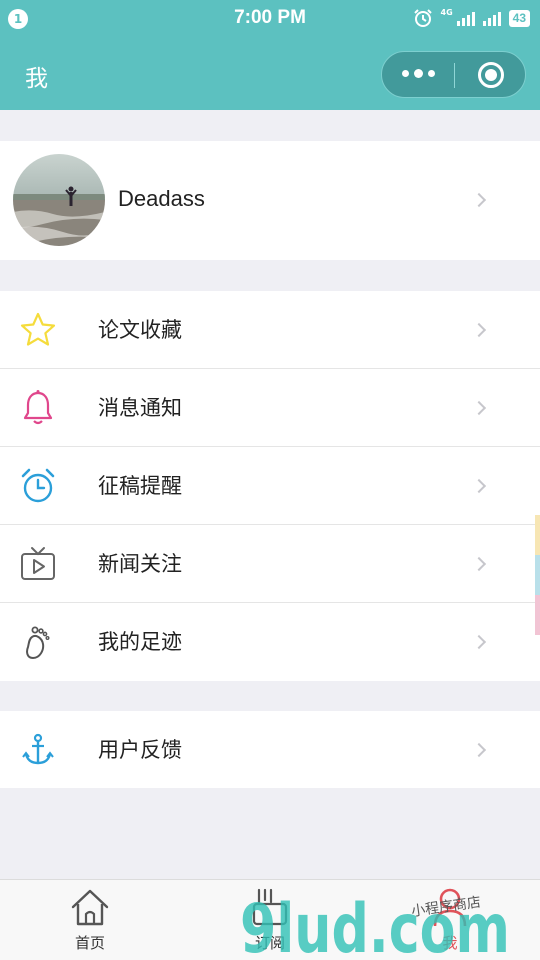 This screenshot has height=960, width=540. What do you see at coordinates (38, 563) in the screenshot?
I see `tv-icon` at bounding box center [38, 563].